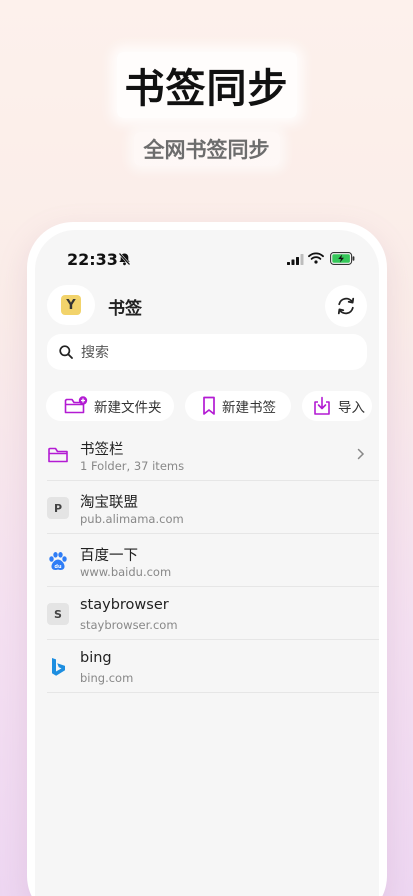 The image size is (413, 896). Describe the element at coordinates (316, 258) in the screenshot. I see `wifi-icon` at that location.